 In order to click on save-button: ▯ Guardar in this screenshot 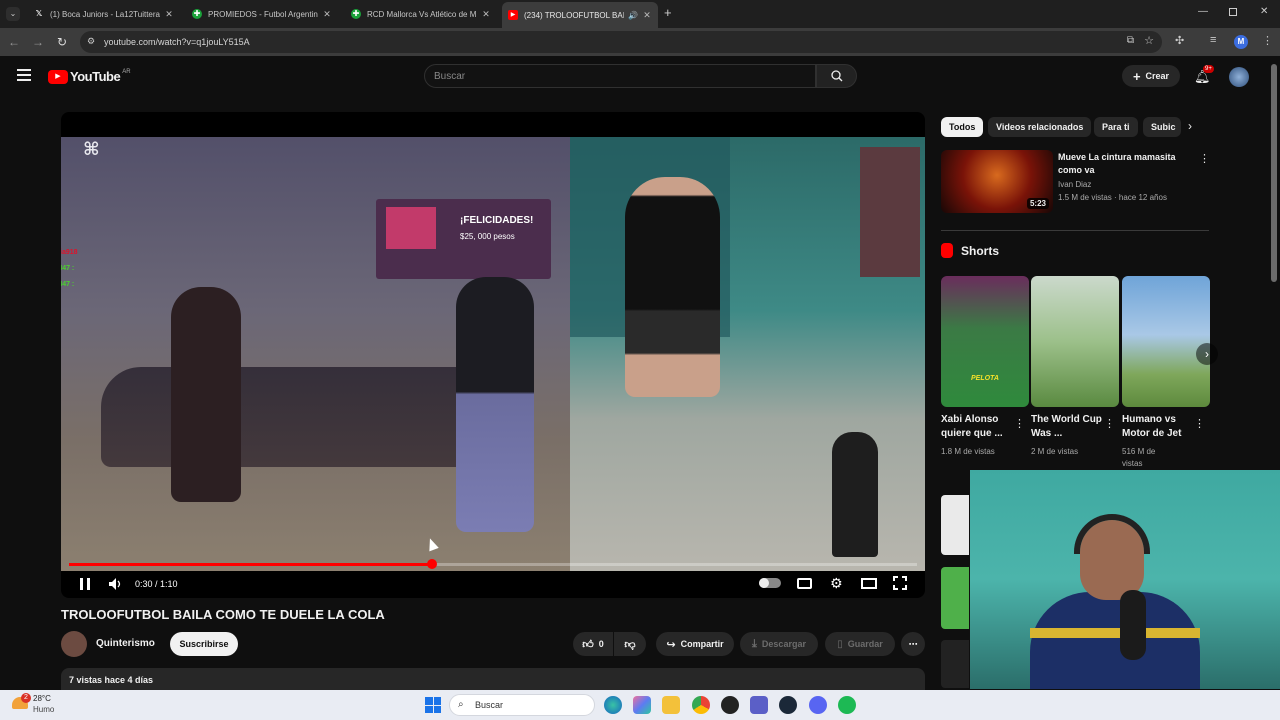, I will do `click(860, 644)`.